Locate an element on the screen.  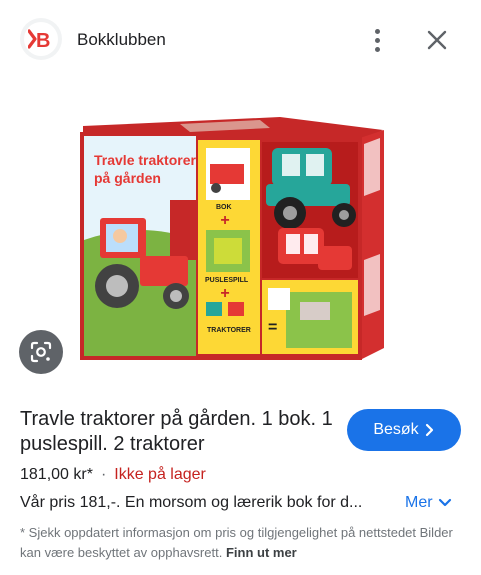
site-logo: B is located at coordinates (41, 39).